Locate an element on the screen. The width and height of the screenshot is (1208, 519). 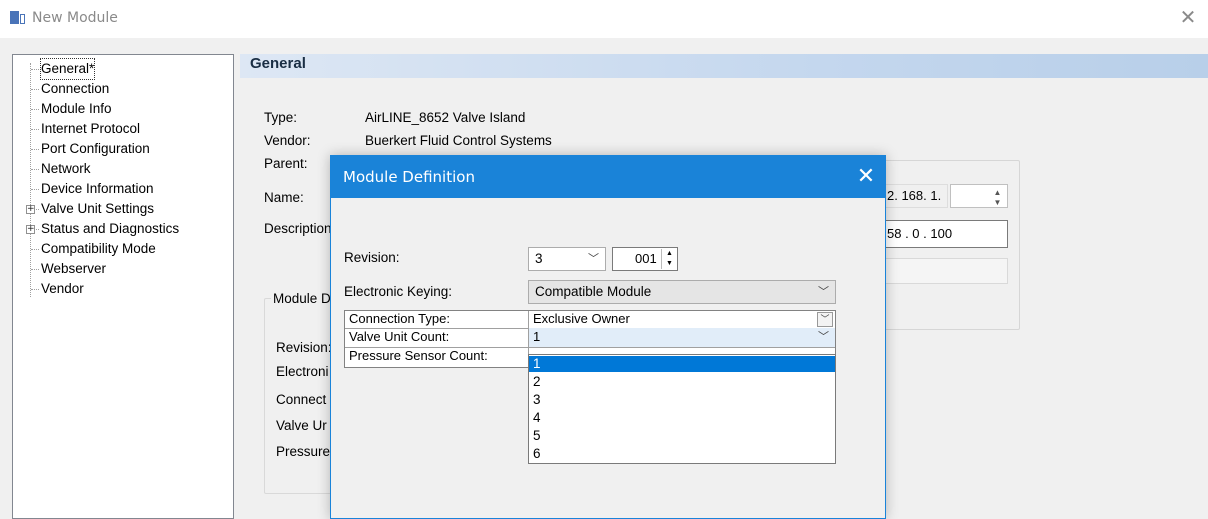
revision-spin-buttons: ▲ ▼ is located at coordinates (669, 259).